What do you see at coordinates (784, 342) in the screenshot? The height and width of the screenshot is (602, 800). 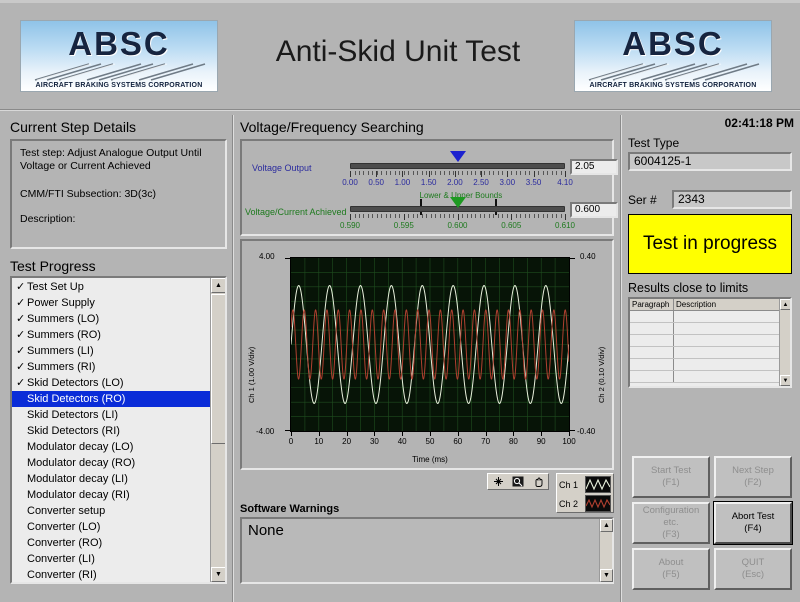 I see `results-scrollbar: ▲ ▼` at bounding box center [784, 342].